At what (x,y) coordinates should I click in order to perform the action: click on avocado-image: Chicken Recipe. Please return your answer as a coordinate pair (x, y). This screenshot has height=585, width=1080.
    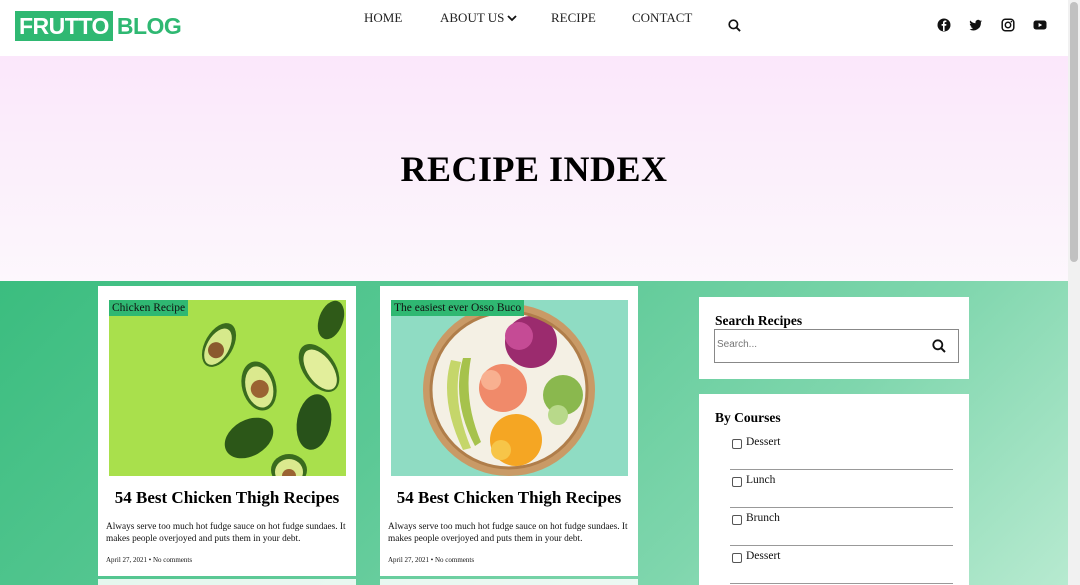
    Looking at the image, I should click on (227, 388).